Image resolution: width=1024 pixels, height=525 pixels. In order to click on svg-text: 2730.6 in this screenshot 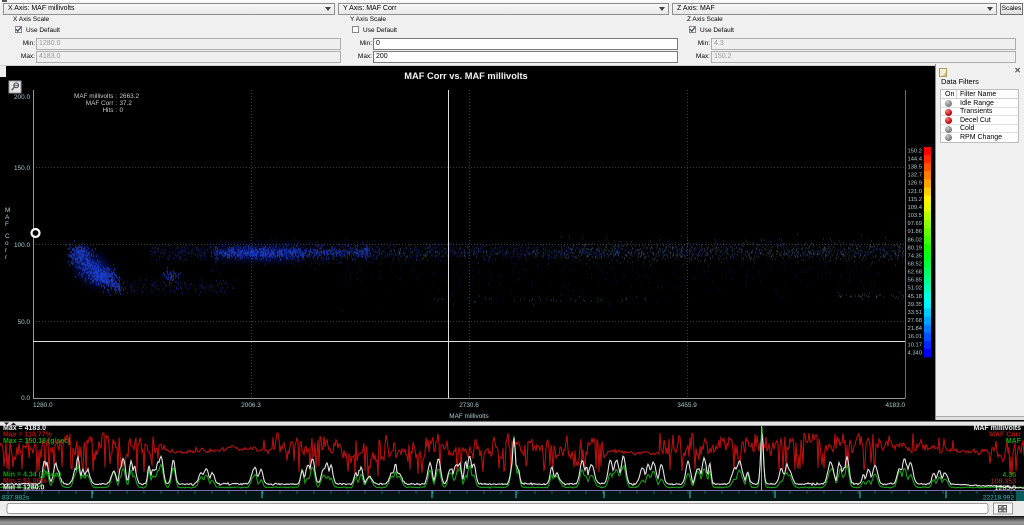, I will do `click(469, 405)`.